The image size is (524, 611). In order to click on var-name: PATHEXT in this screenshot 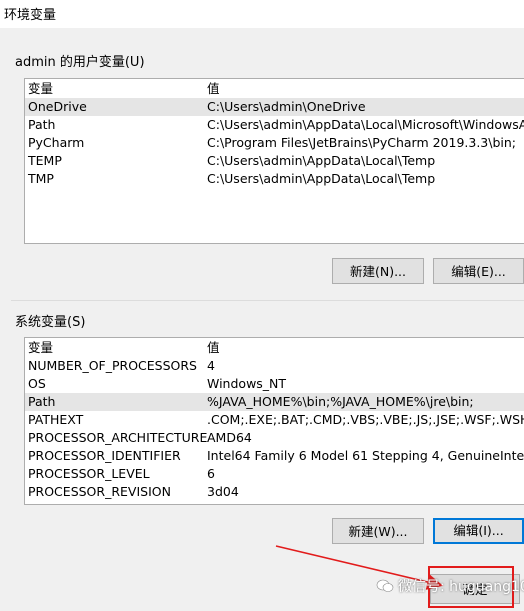, I will do `click(56, 419)`.